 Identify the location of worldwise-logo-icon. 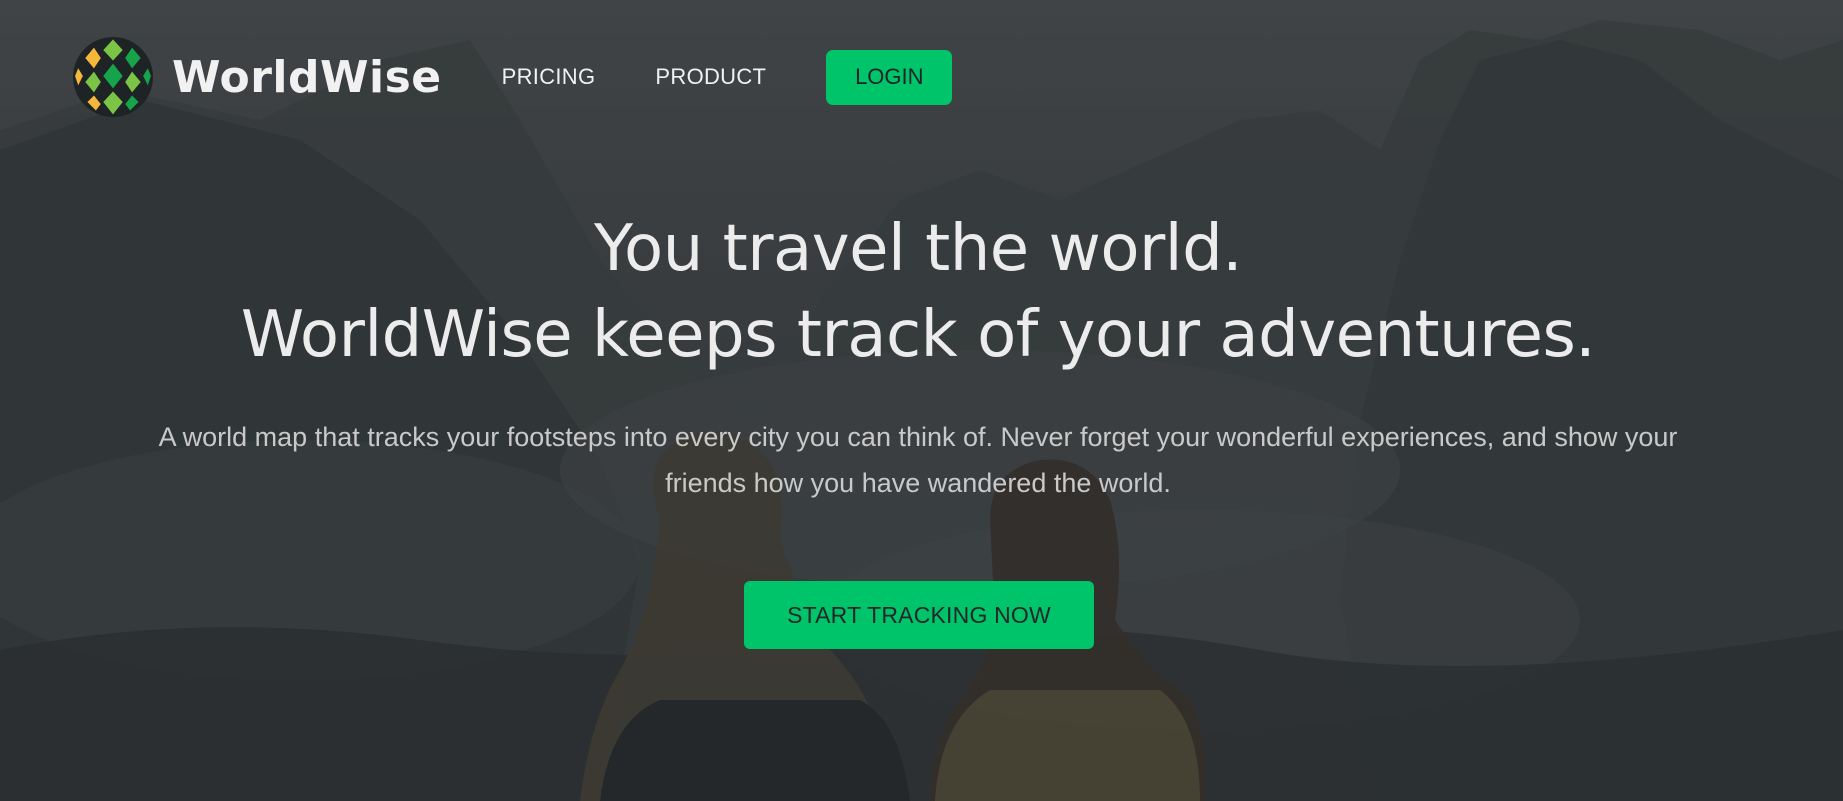
(113, 77).